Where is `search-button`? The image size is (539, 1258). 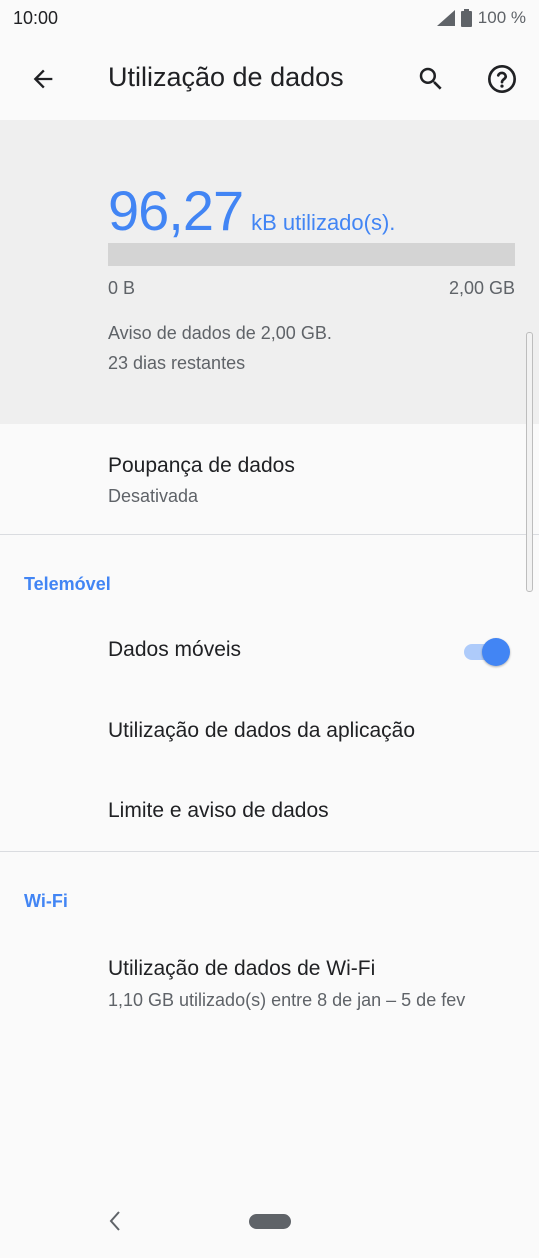 search-button is located at coordinates (431, 79).